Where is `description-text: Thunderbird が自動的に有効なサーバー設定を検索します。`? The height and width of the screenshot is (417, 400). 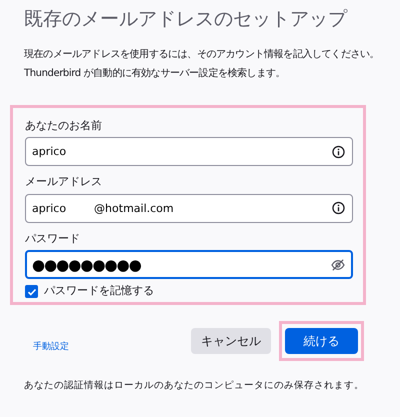 description-text: Thunderbird が自動的に有効なサーバー設定を検索します。 is located at coordinates (155, 73).